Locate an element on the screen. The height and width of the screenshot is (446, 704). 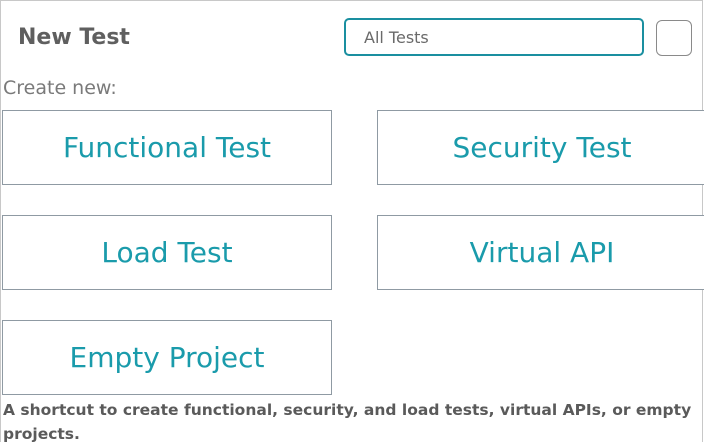
load-test-label: Load Test is located at coordinates (167, 252).